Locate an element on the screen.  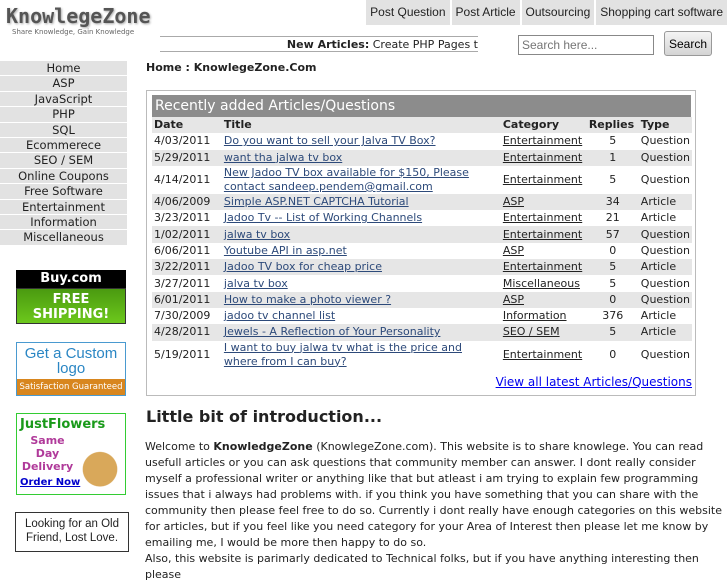
search-input is located at coordinates (586, 45).